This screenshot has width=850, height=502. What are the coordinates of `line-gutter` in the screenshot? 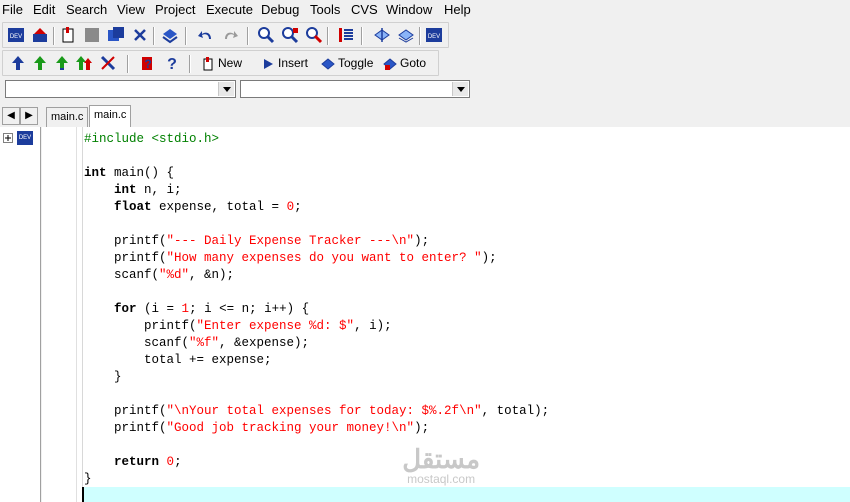 It's located at (59, 314).